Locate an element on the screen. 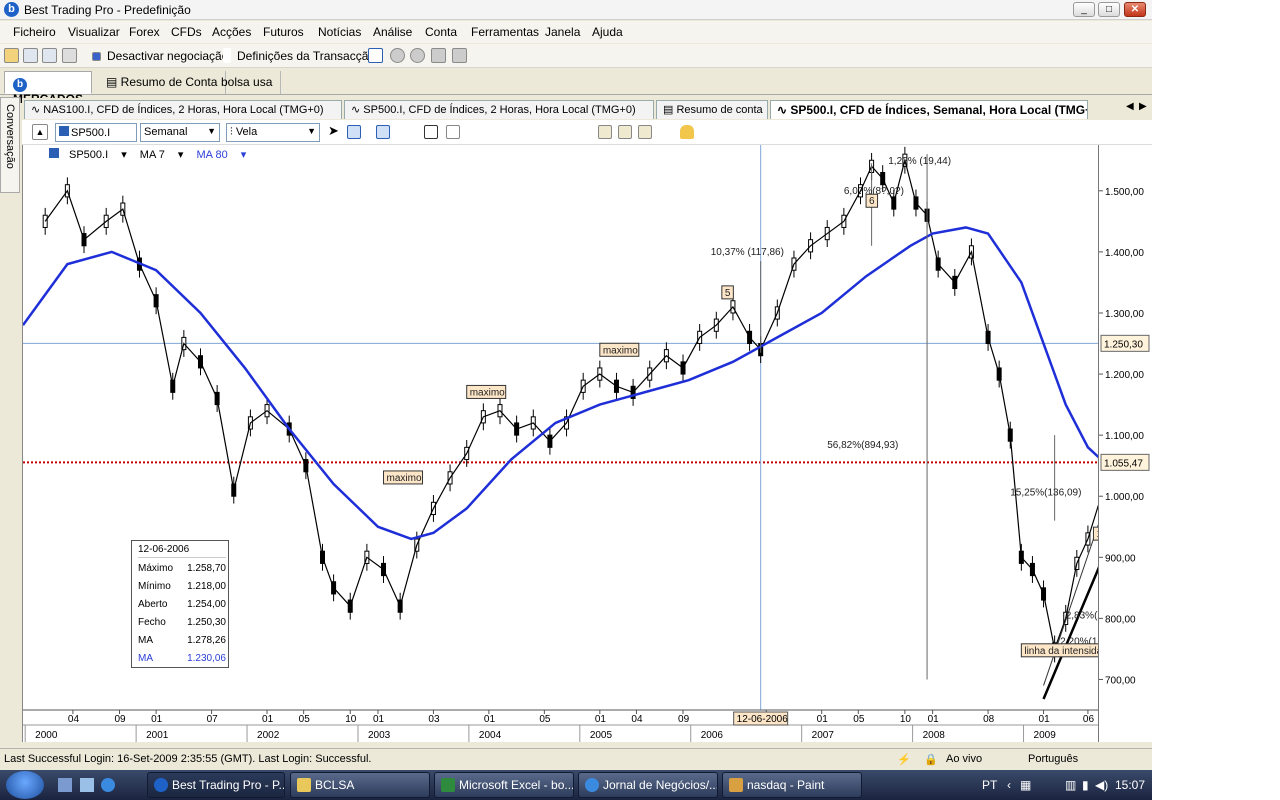  menu-visualizar: Visualizar is located at coordinates (94, 32).